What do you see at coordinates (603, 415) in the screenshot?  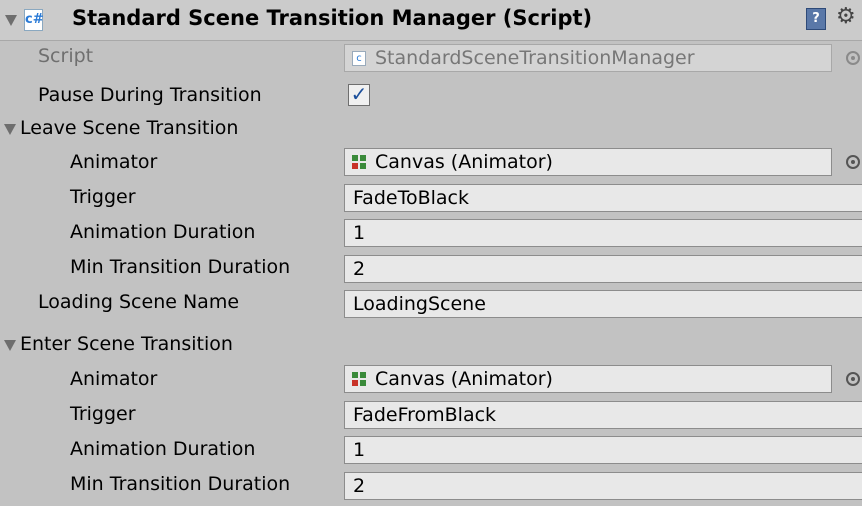 I see `enter-trigger-input: FadeFromBlack` at bounding box center [603, 415].